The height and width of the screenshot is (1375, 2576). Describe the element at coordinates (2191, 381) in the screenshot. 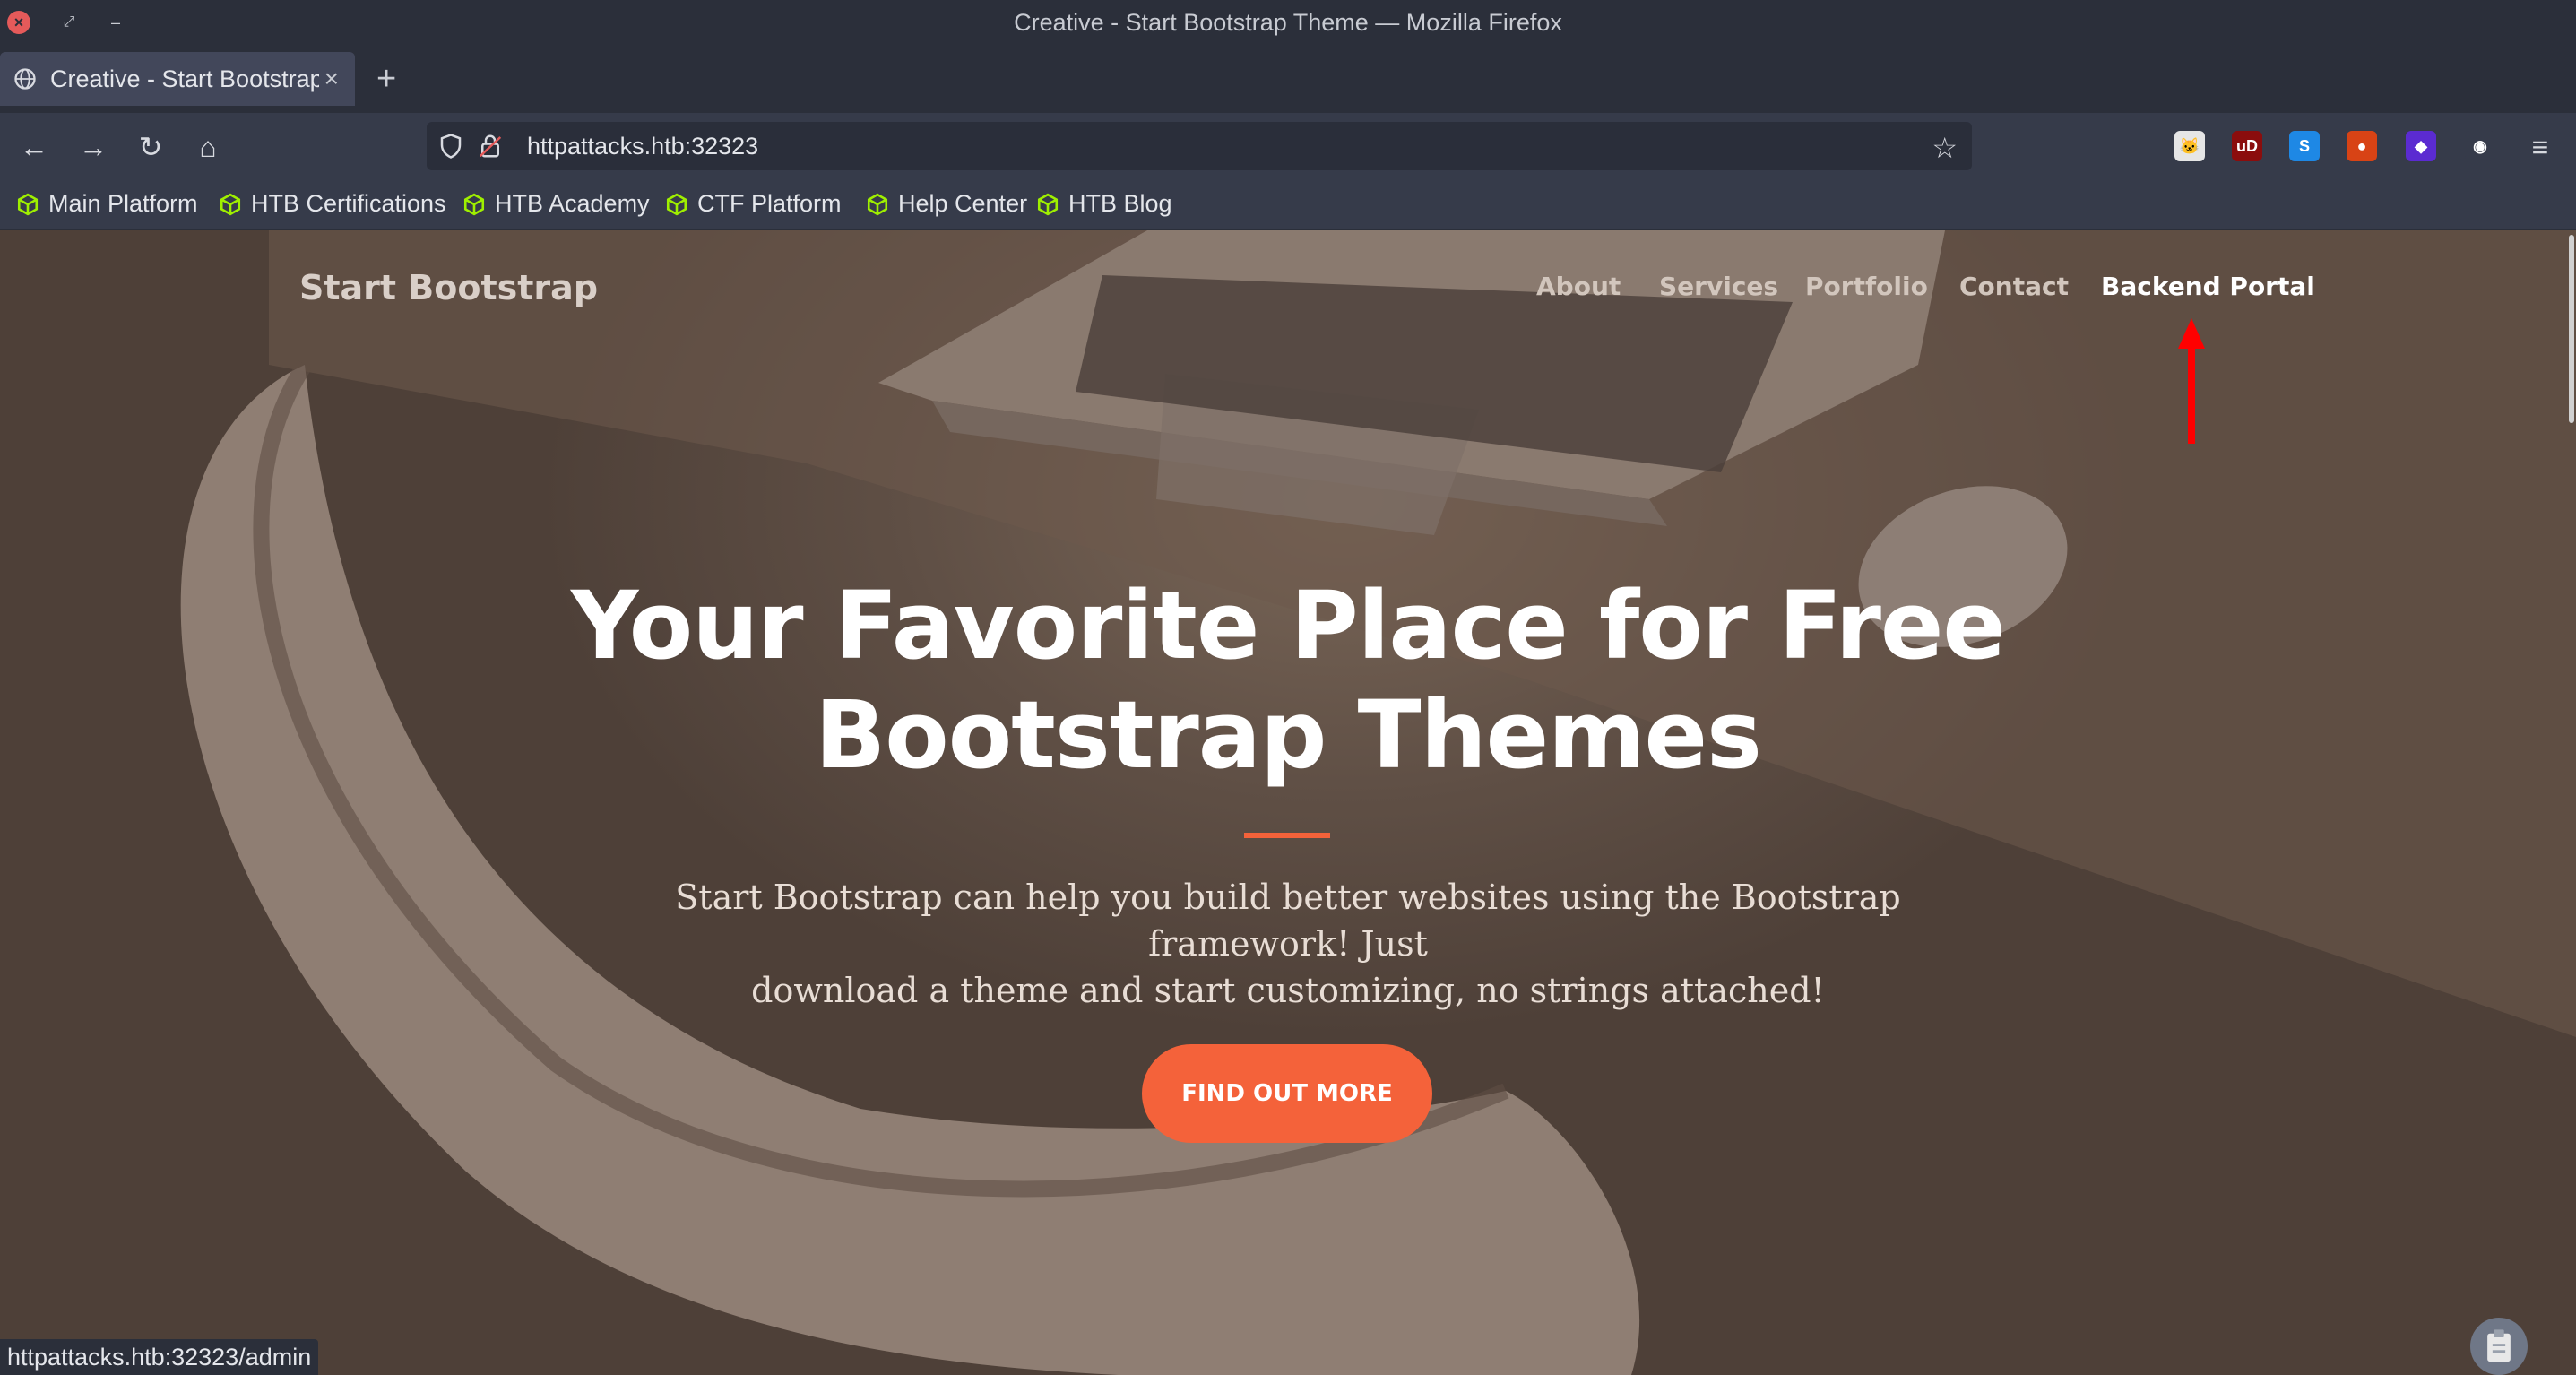

I see `annotation-arrow` at that location.